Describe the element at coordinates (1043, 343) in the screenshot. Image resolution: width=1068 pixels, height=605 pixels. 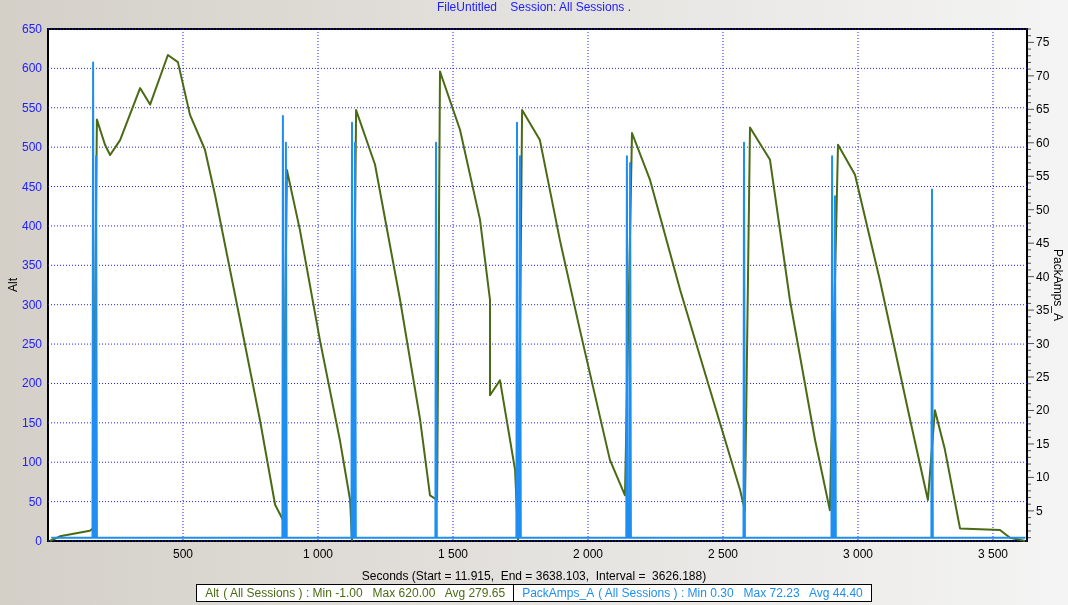
I see `axis-tick-label: 30` at that location.